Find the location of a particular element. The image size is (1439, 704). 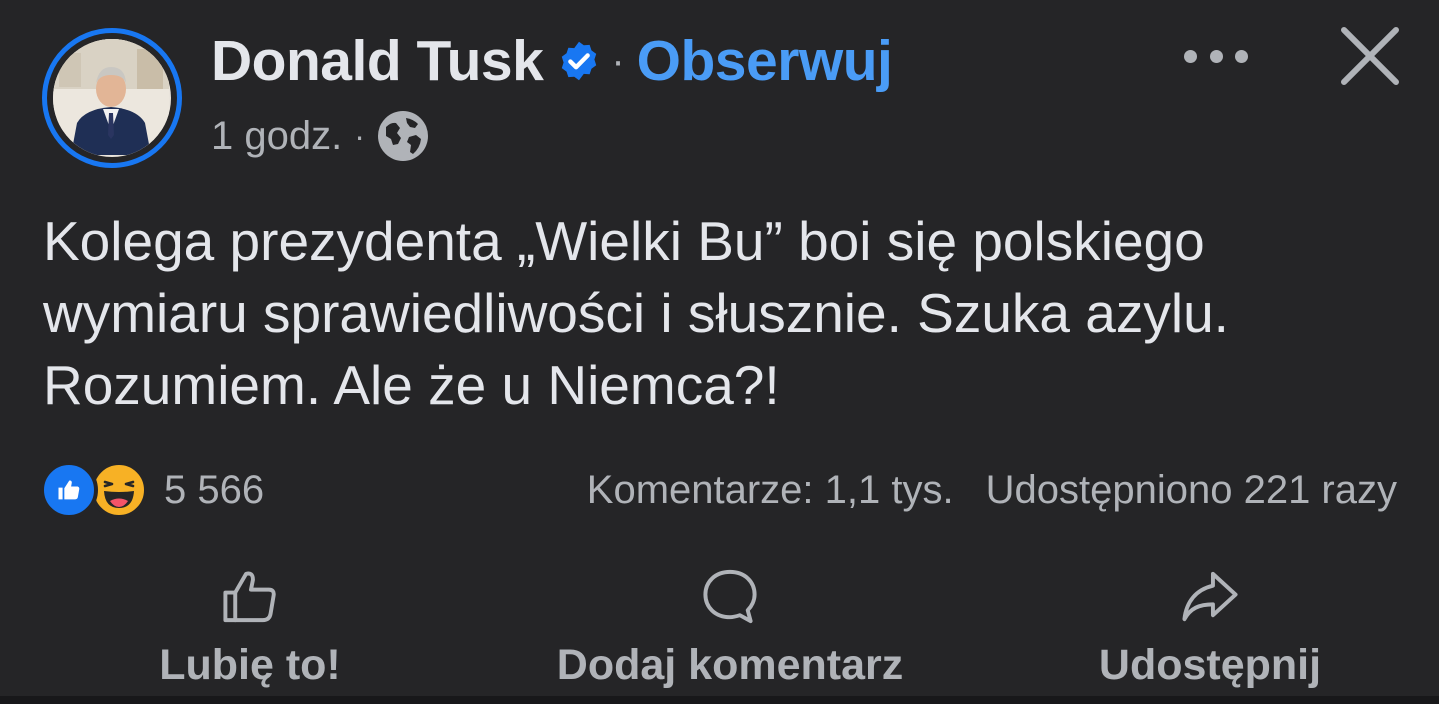

comment-bubble-icon is located at coordinates (730, 596).